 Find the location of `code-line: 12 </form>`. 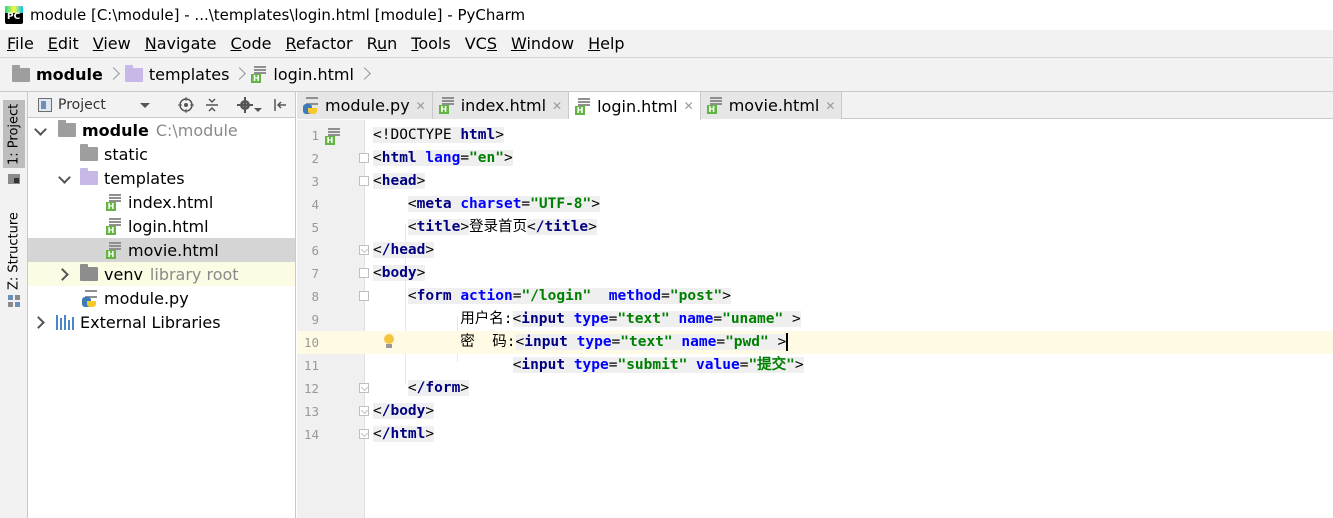

code-line: 12 </form> is located at coordinates (815, 388).